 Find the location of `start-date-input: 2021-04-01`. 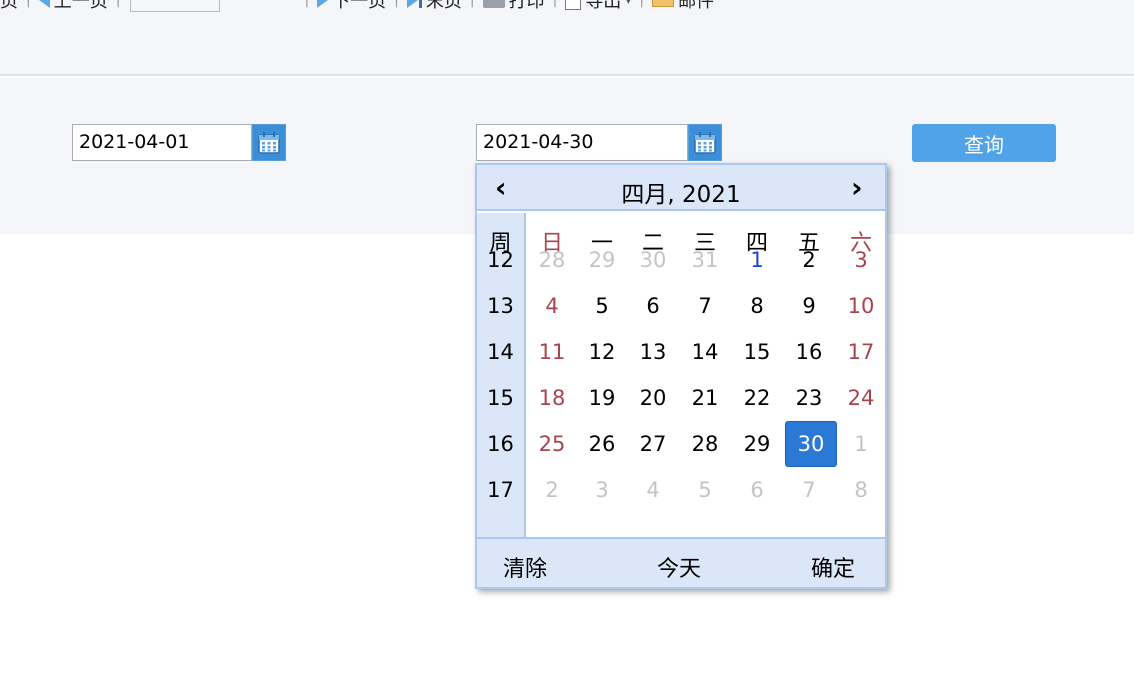

start-date-input: 2021-04-01 is located at coordinates (162, 142).